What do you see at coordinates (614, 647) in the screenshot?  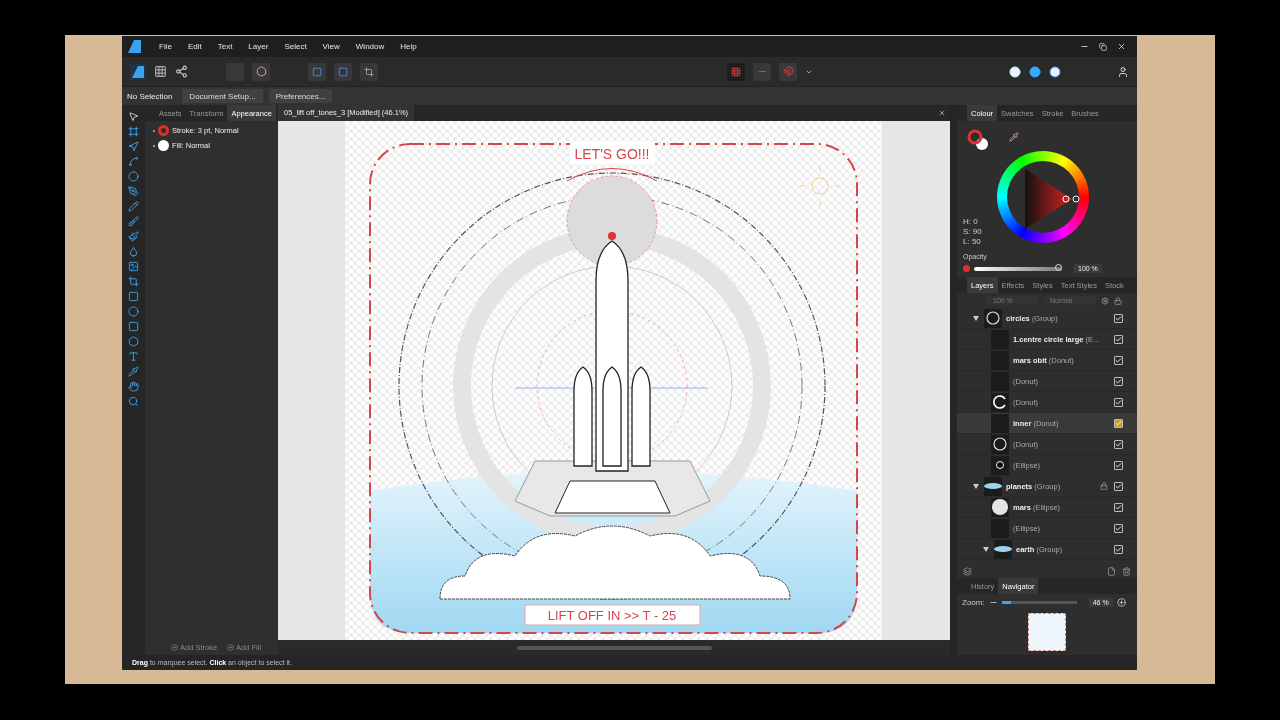 I see `scrollbar-thumb` at bounding box center [614, 647].